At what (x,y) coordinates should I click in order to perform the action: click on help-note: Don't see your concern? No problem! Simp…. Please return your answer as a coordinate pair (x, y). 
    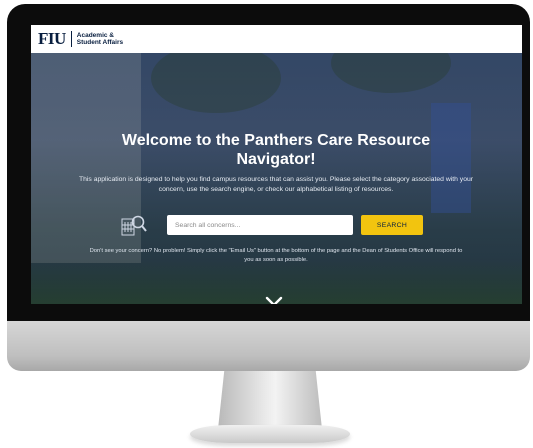
    Looking at the image, I should click on (276, 255).